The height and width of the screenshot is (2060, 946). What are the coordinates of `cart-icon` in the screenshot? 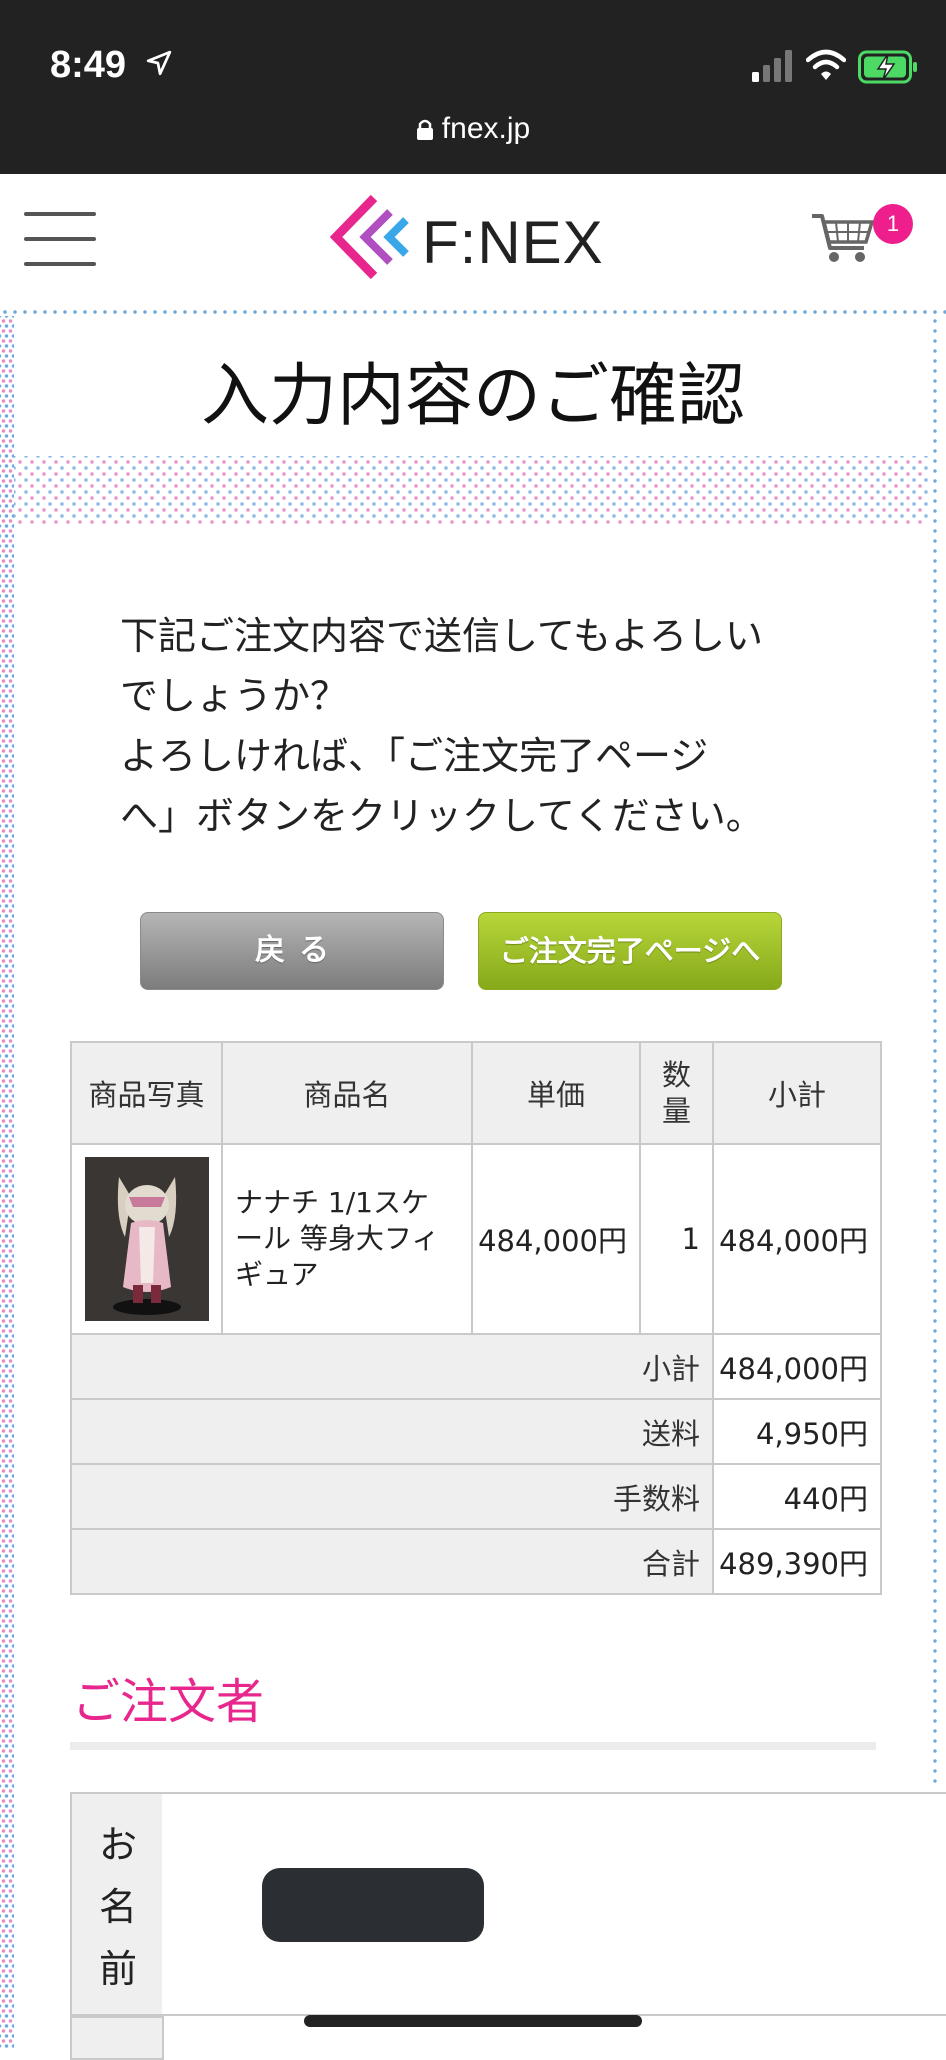 It's located at (843, 238).